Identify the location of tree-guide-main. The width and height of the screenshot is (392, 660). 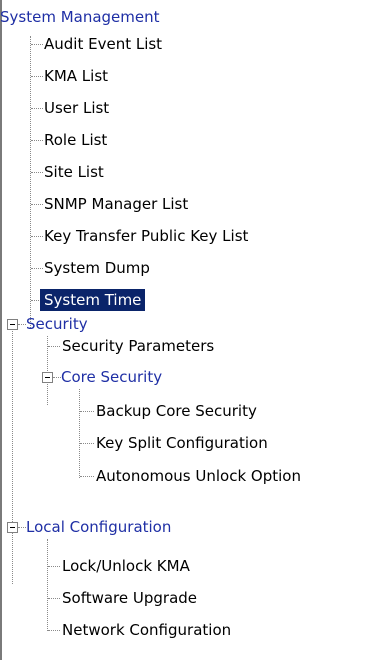
(30, 182).